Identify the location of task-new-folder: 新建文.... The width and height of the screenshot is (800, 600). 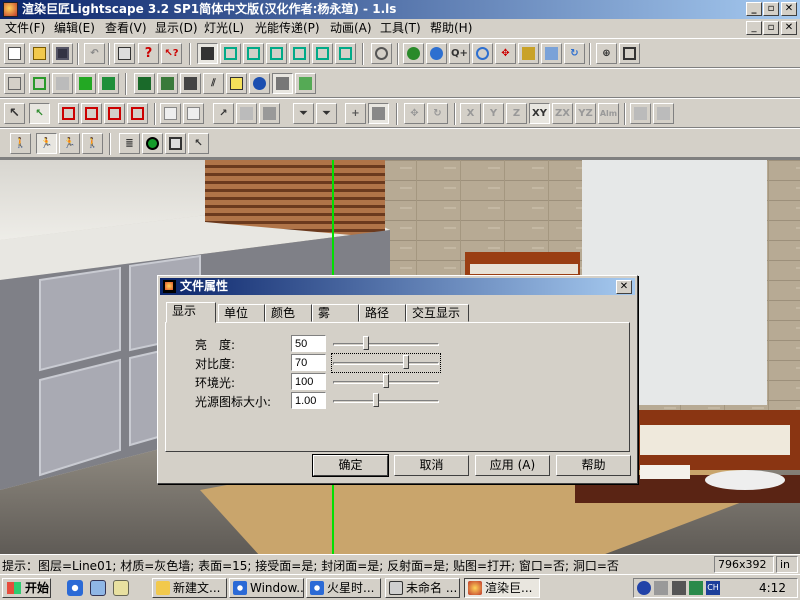
(189, 588).